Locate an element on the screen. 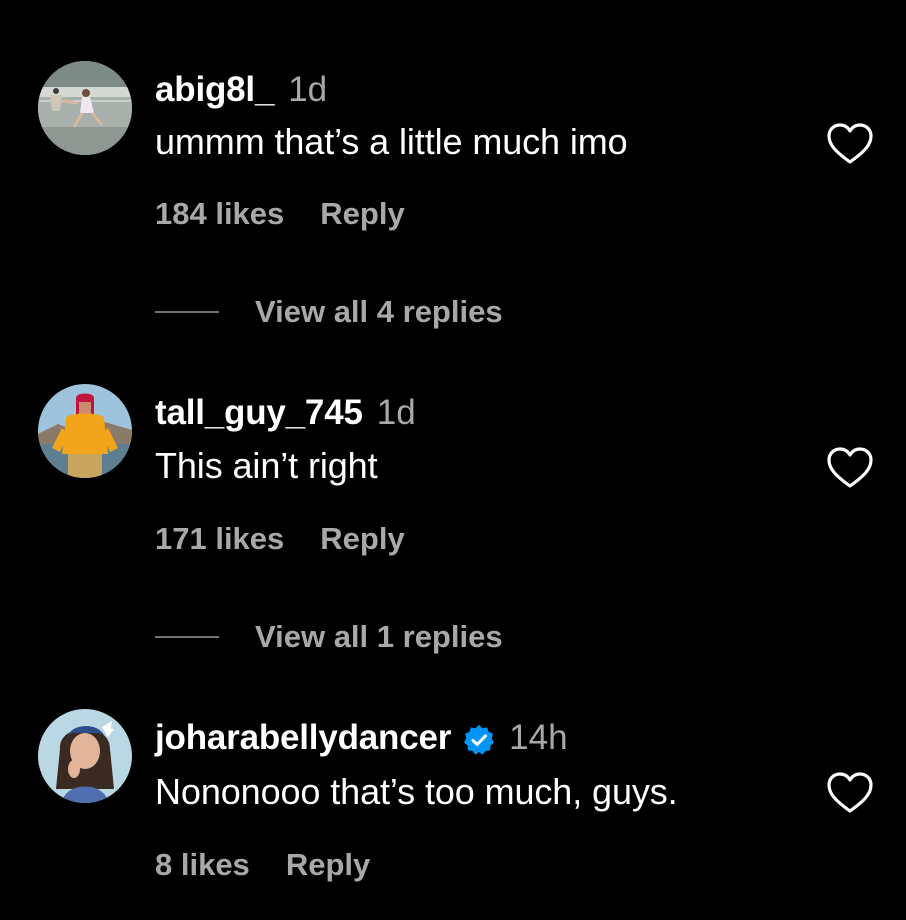 The height and width of the screenshot is (920, 906). person-in-yellow-hoodie-avatar-icon is located at coordinates (85, 431).